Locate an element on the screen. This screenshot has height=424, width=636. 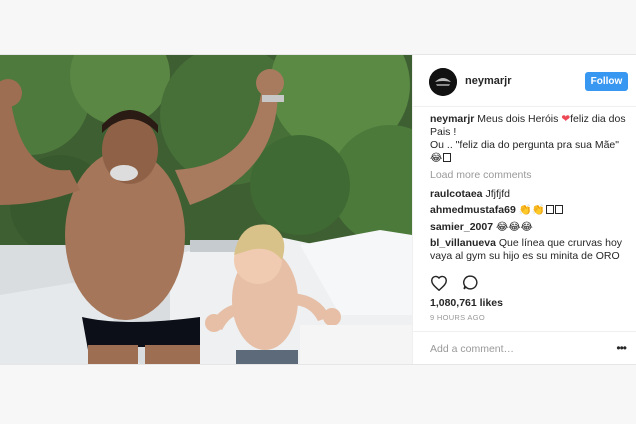
comment-text: 👏👏 is located at coordinates (531, 210).